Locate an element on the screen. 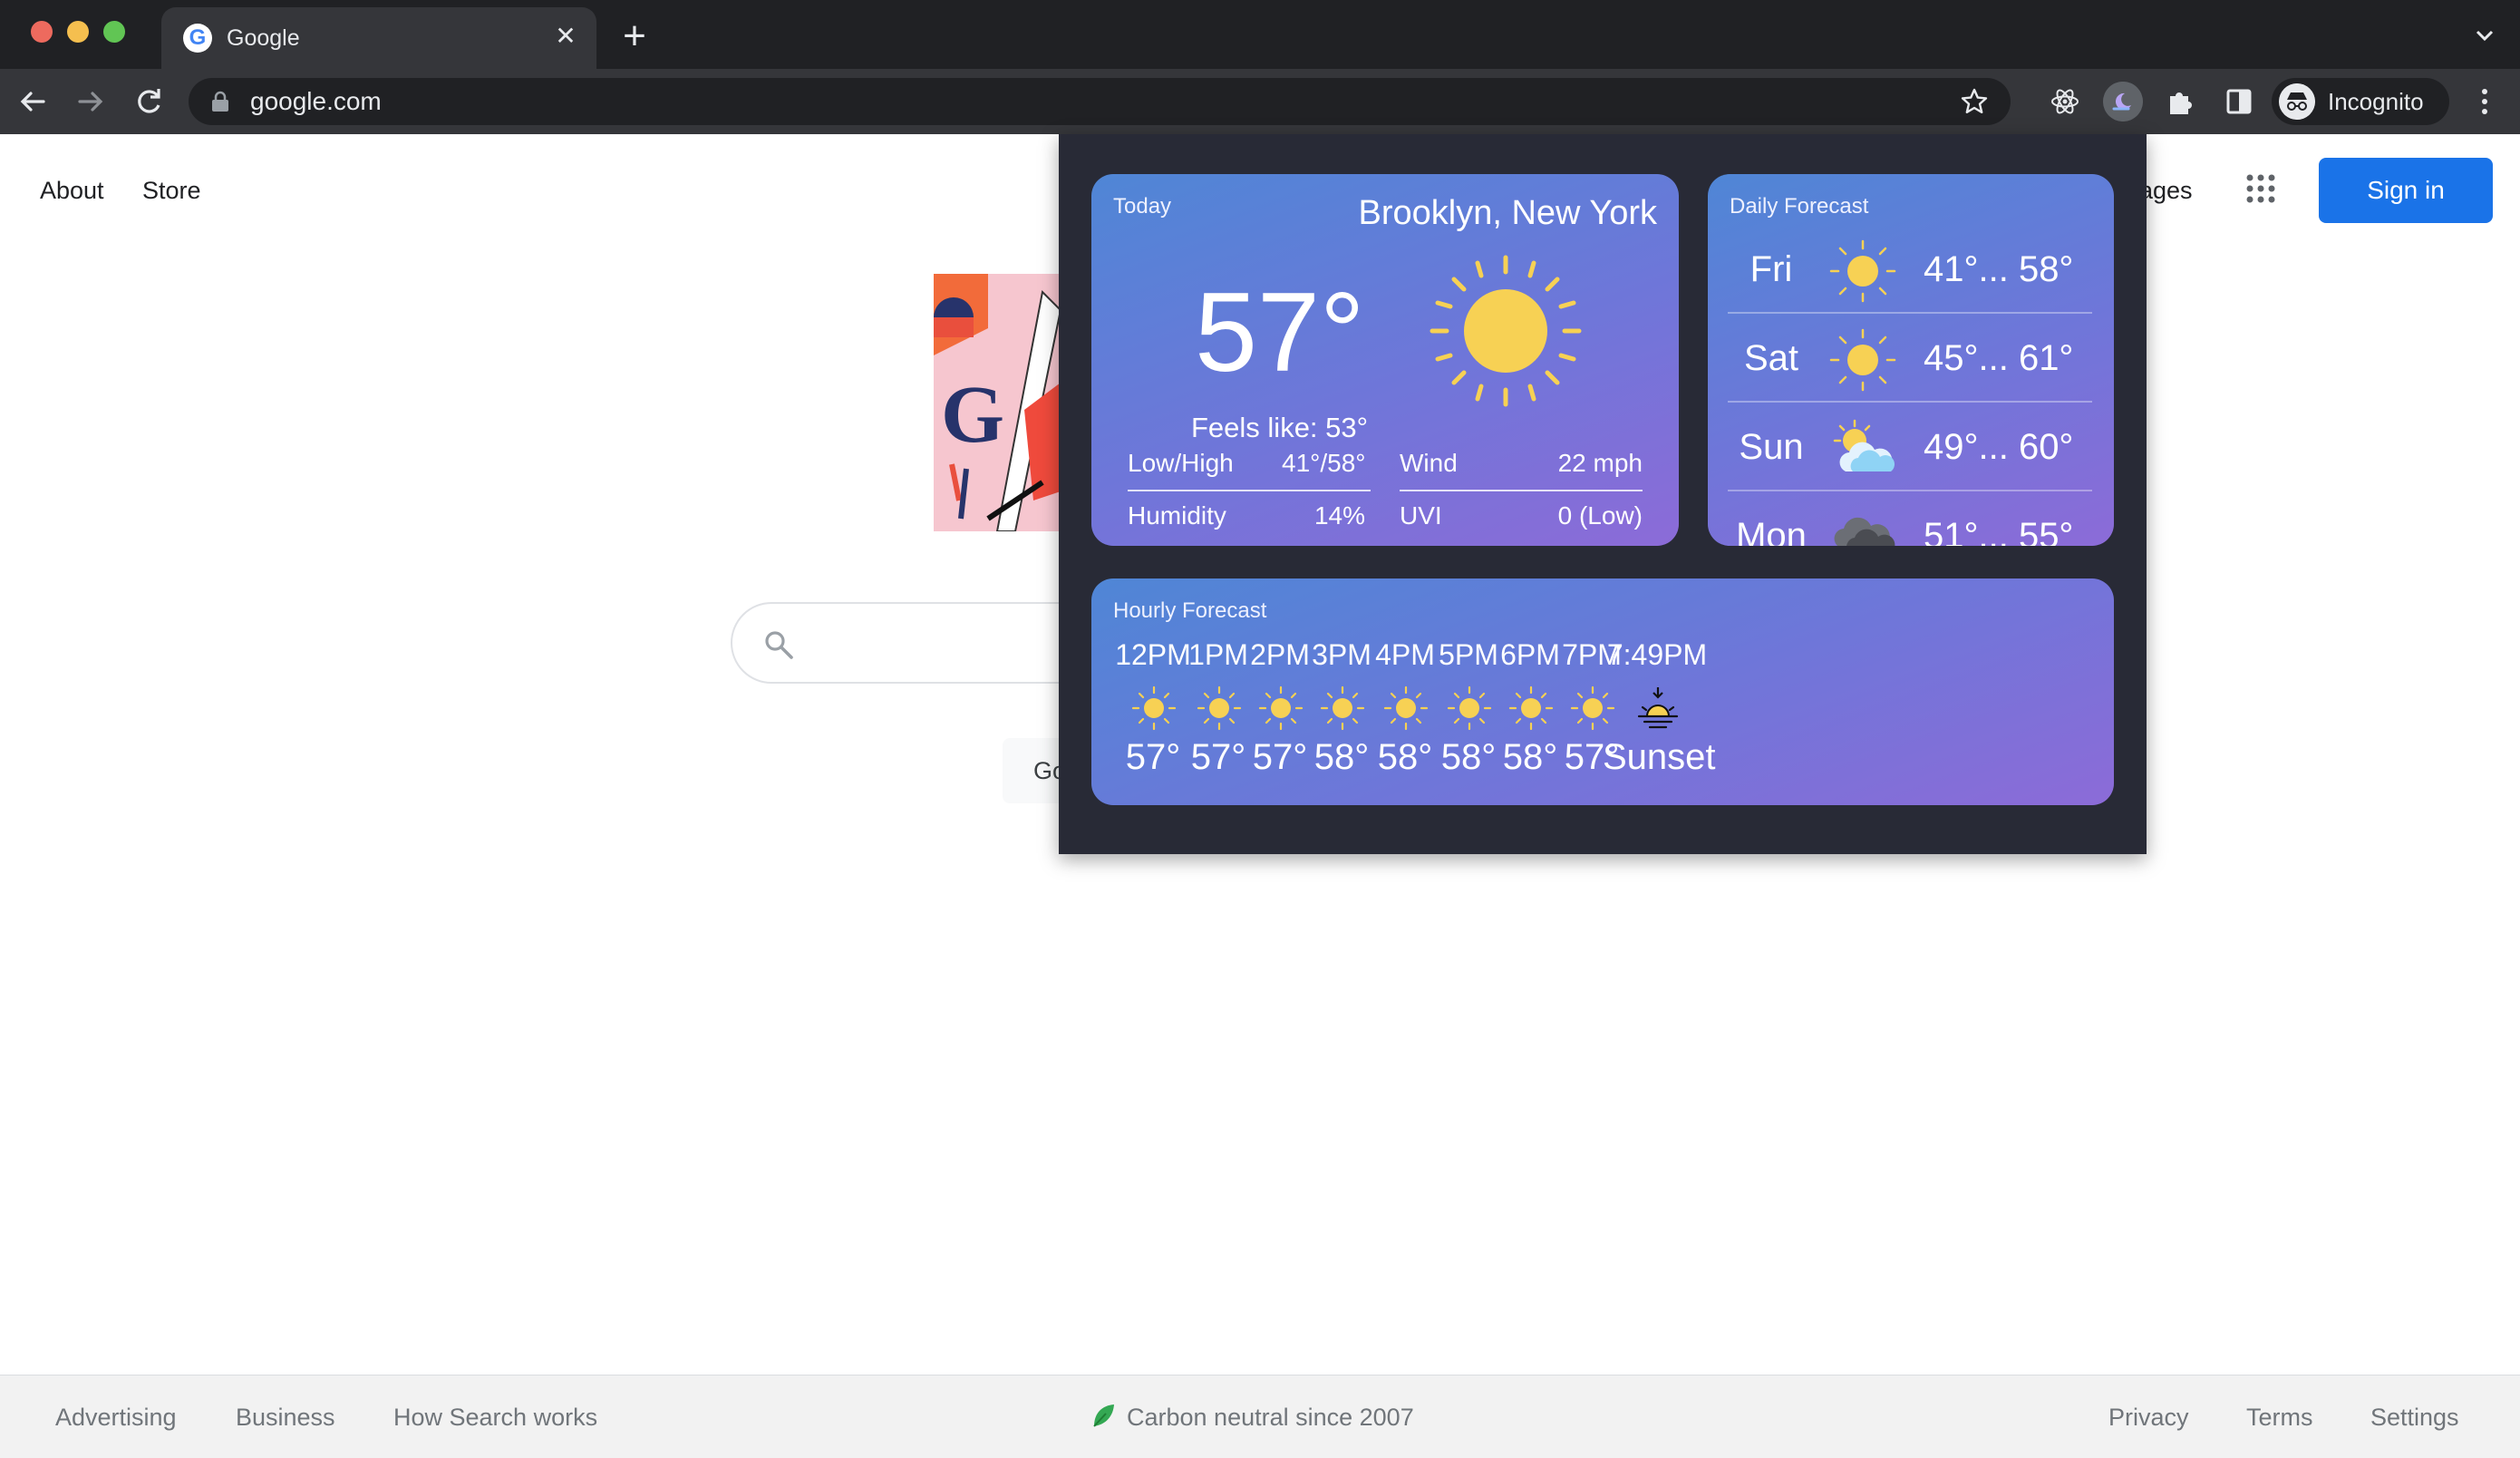 The image size is (2520, 1458). url-text: google.com is located at coordinates (316, 101).